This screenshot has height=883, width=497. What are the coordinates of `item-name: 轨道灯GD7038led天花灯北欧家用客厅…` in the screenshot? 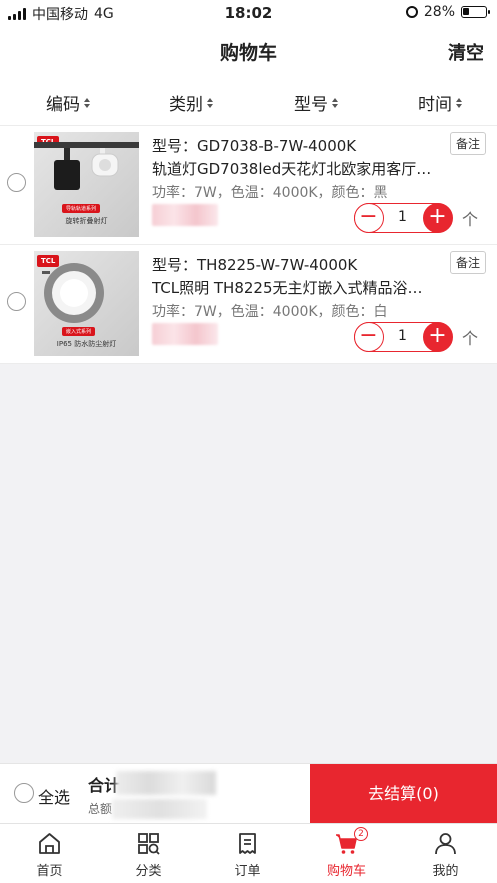 It's located at (297, 168).